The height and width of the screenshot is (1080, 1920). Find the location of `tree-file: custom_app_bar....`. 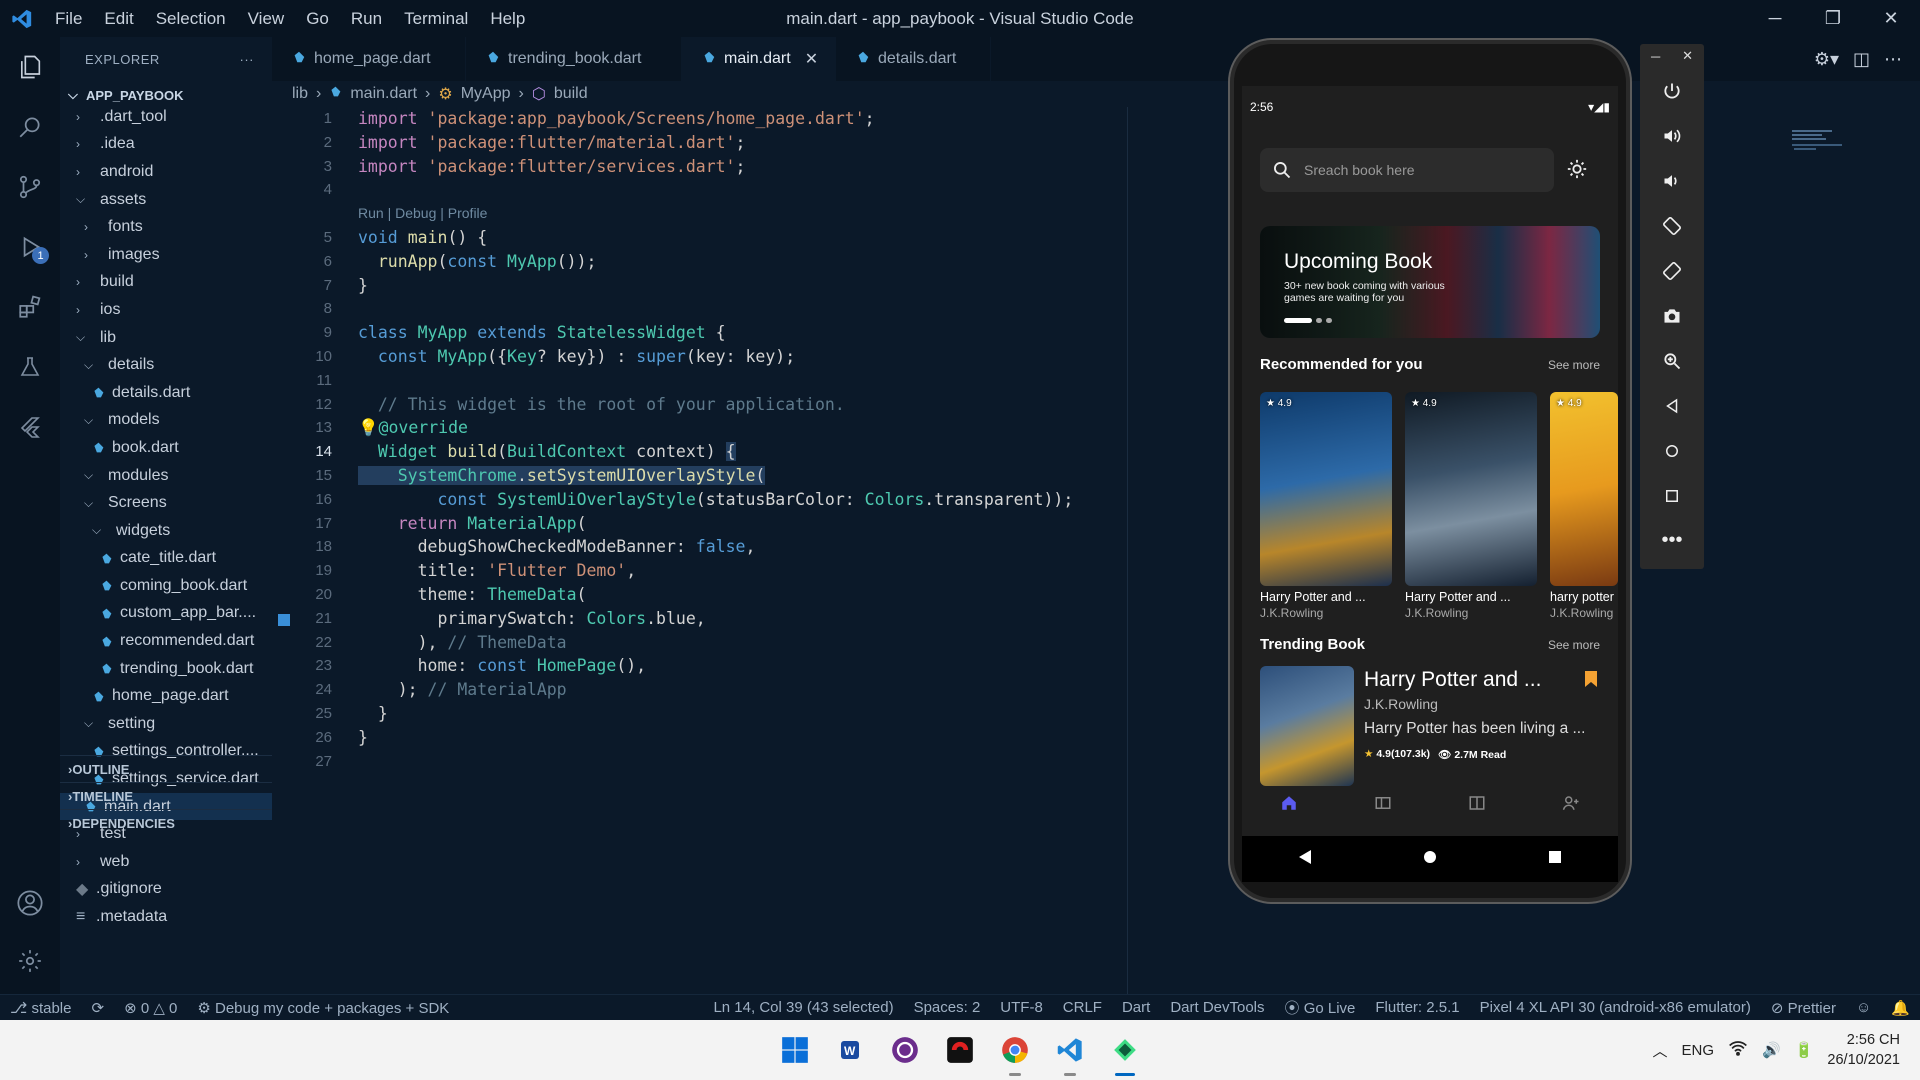

tree-file: custom_app_bar.... is located at coordinates (166, 614).